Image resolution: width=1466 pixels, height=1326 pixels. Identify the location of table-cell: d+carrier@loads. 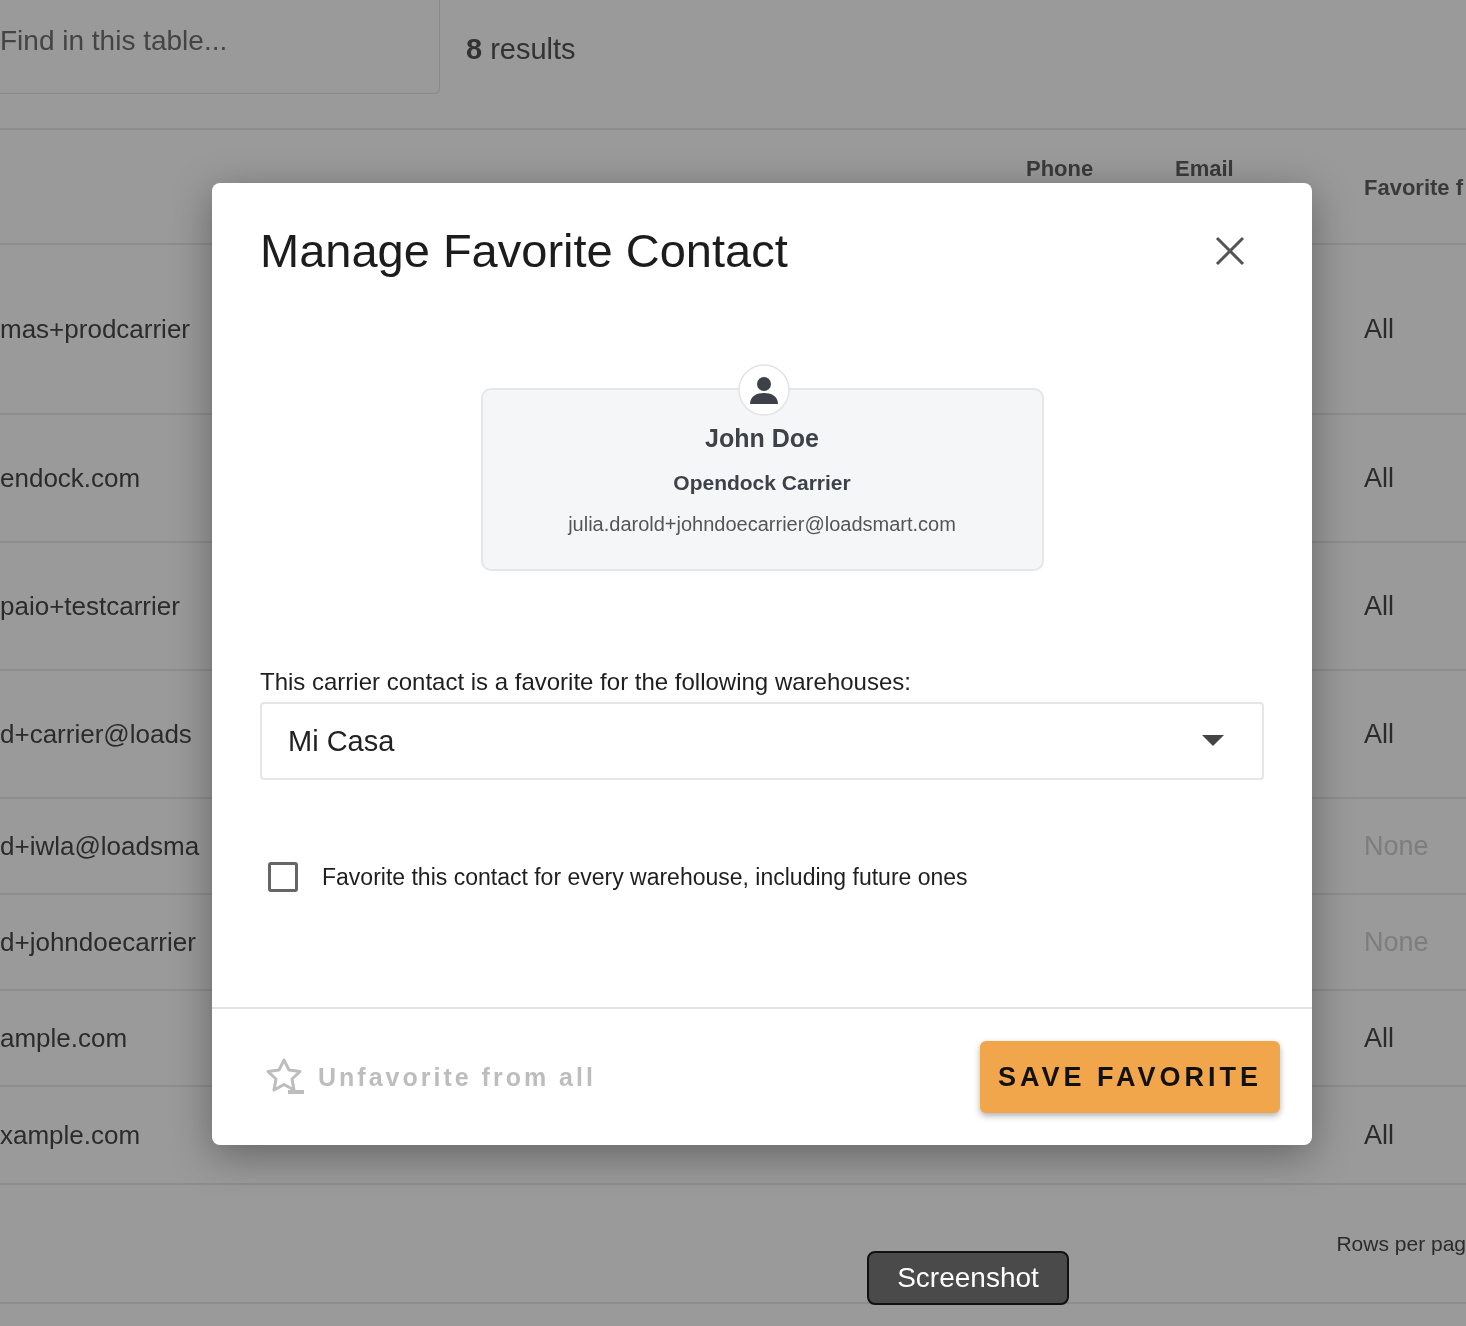
(96, 733).